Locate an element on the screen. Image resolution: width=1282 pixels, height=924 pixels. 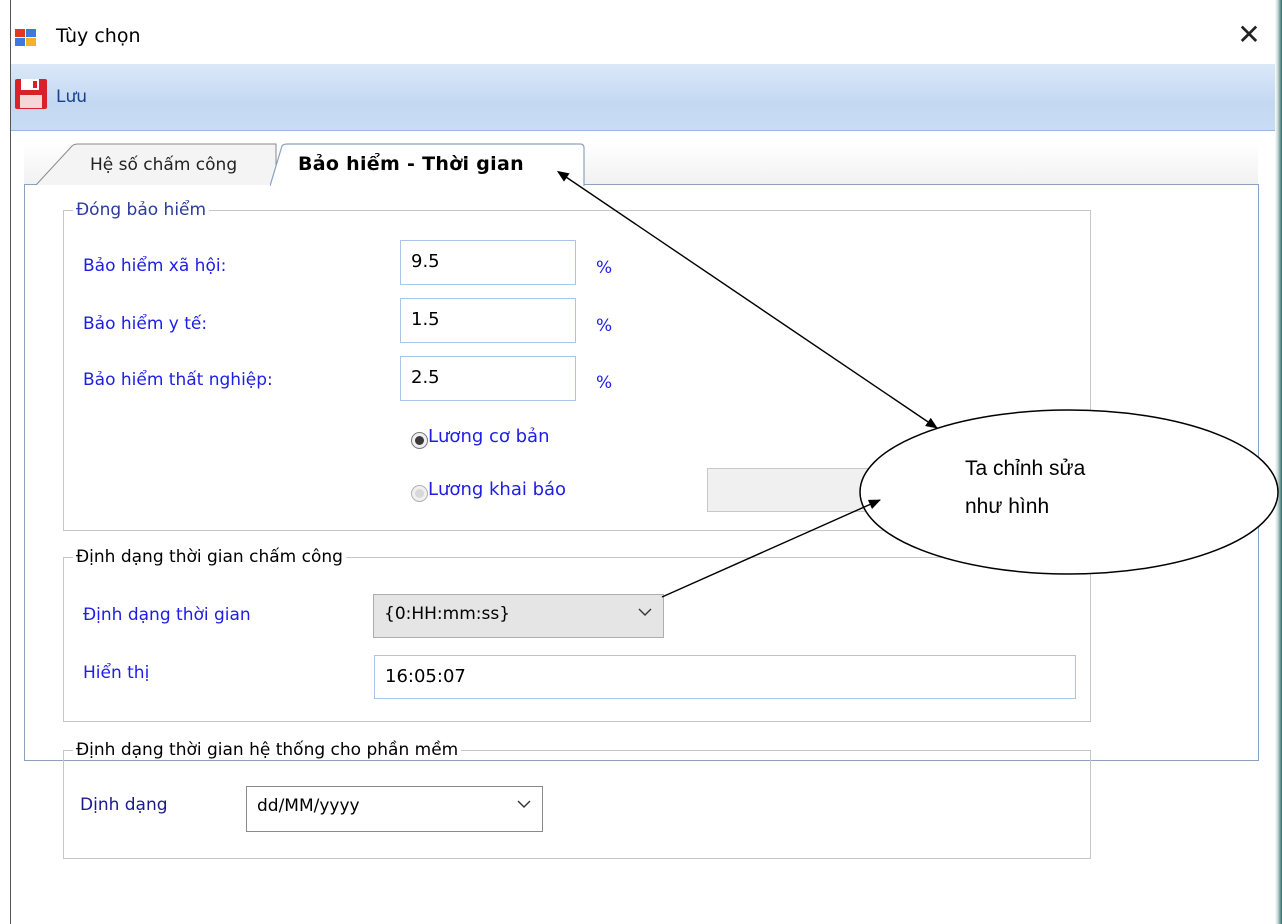
display-label: Hiển thị is located at coordinates (116, 673).